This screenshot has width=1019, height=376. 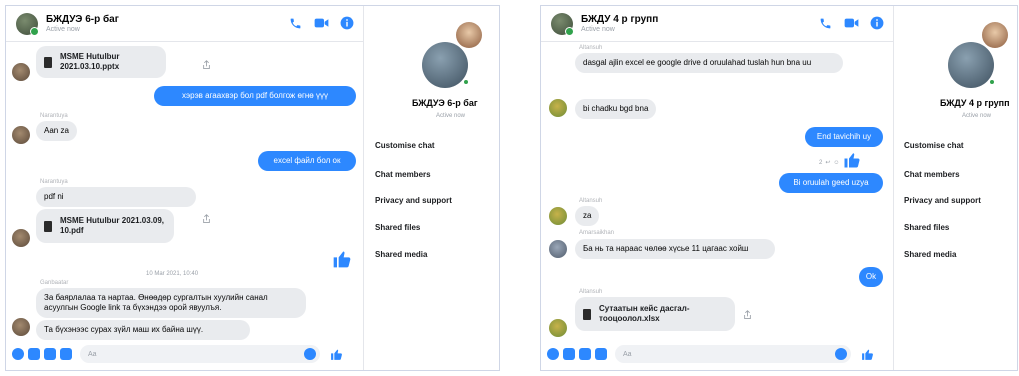 I want to click on message-actions: 2 ↩ ☺, so click(x=840, y=162).